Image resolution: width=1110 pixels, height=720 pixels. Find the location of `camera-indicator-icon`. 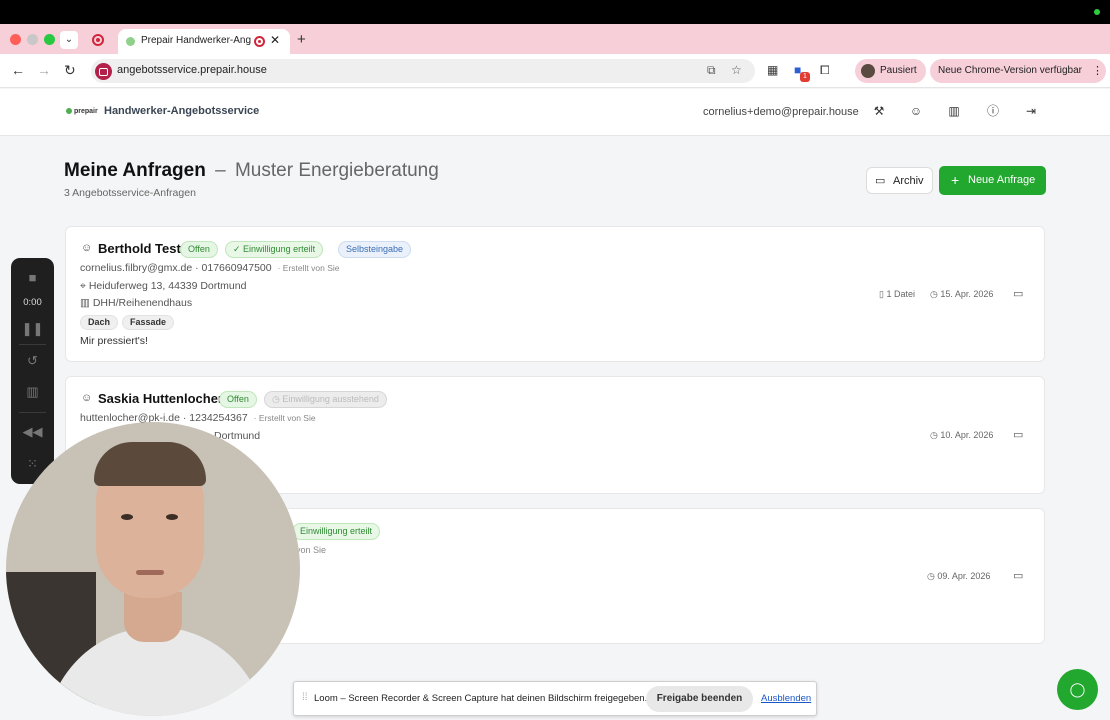

camera-indicator-icon is located at coordinates (1097, 12).